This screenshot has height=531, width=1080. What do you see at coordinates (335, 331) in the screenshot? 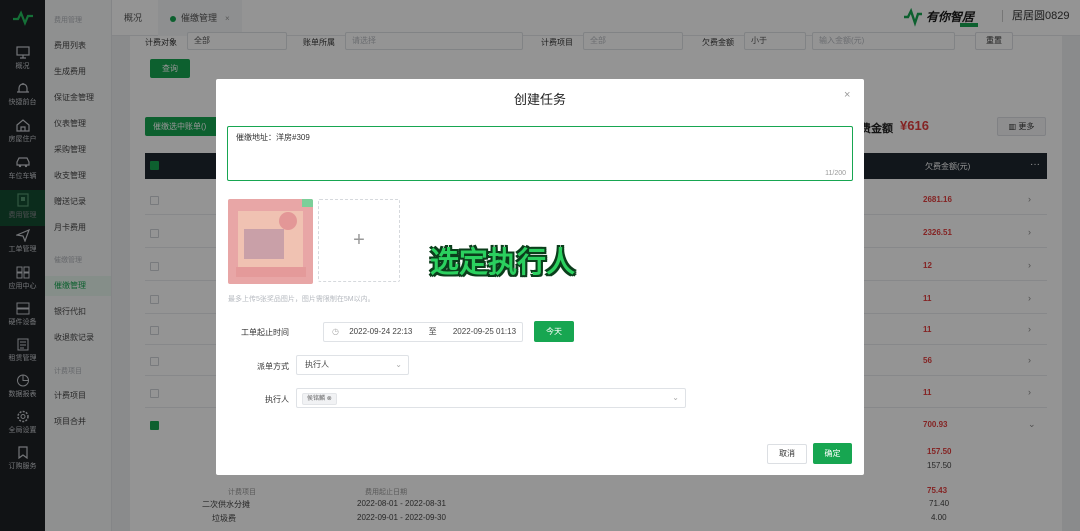
I see `clock-icon: ◷` at bounding box center [335, 331].